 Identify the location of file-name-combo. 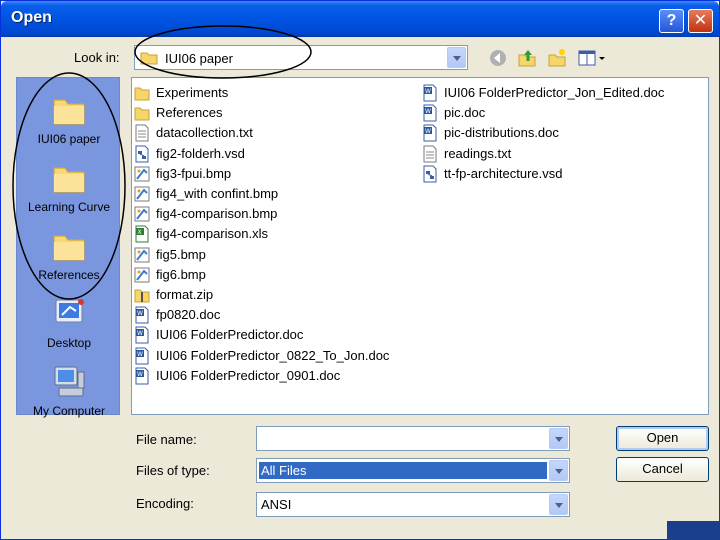
(413, 438).